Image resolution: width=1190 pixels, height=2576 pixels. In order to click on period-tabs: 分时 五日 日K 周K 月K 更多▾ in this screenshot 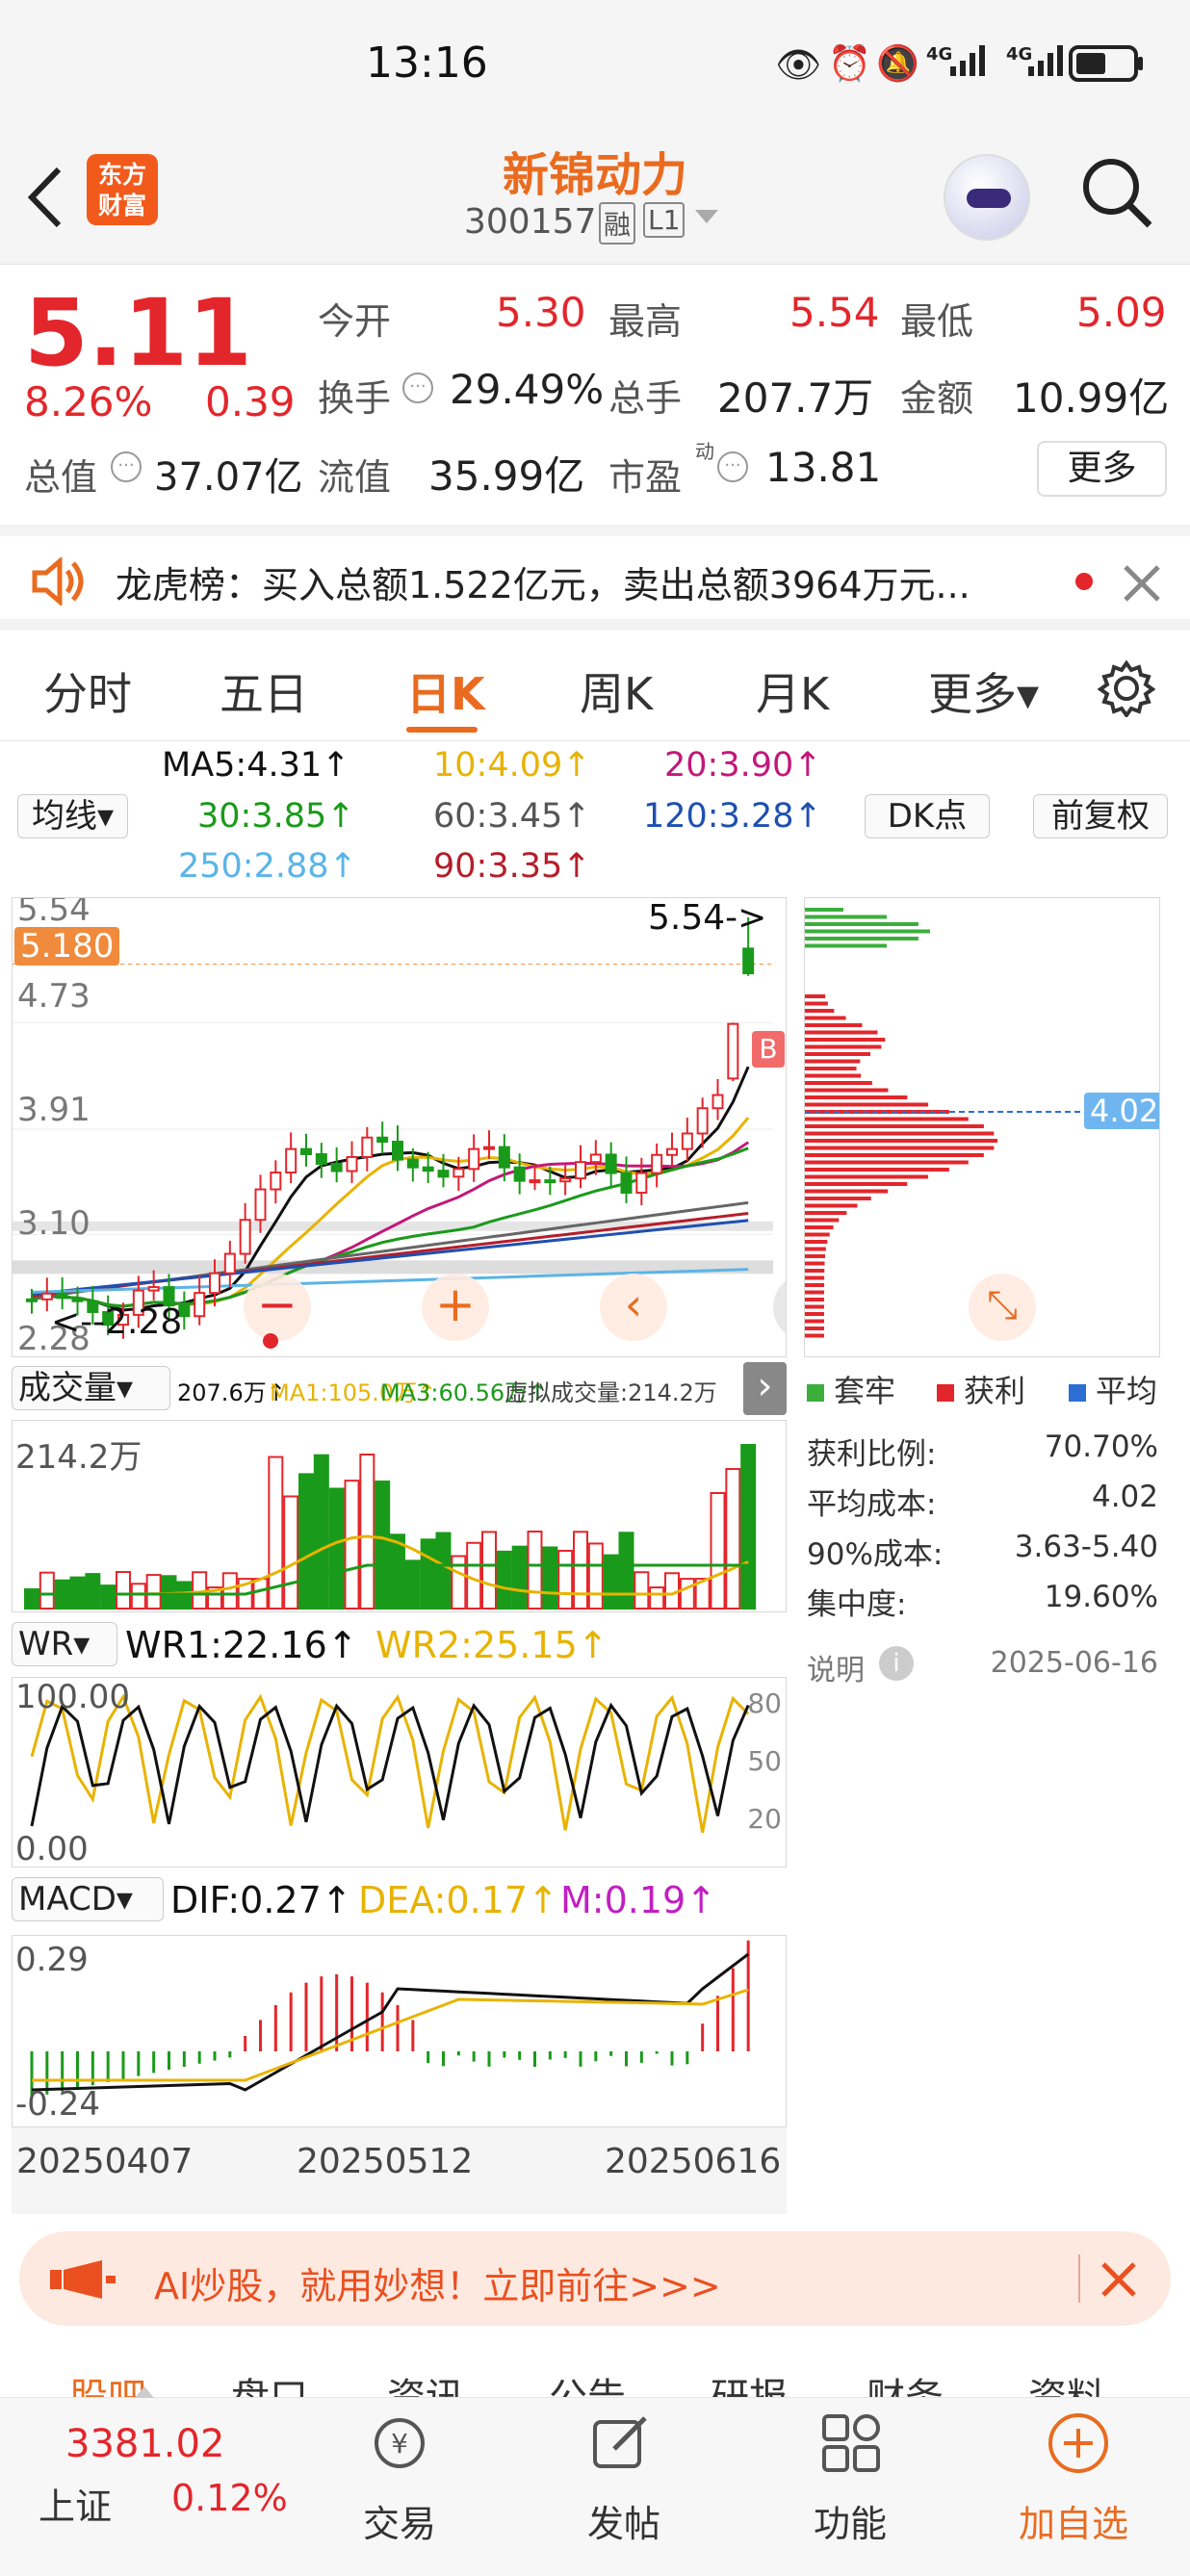, I will do `click(595, 686)`.